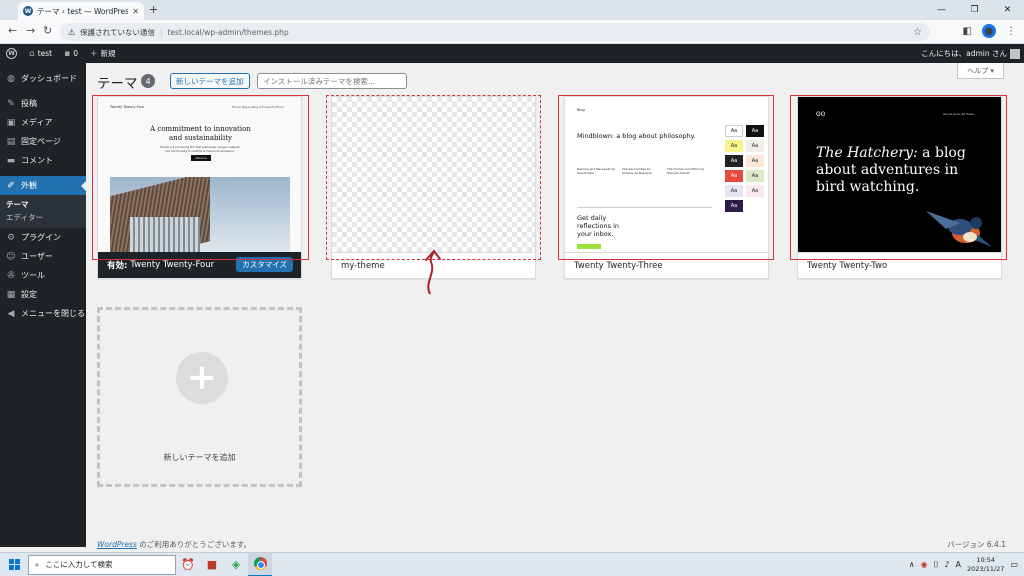  What do you see at coordinates (11, 103) in the screenshot?
I see `pin-icon: ✎` at bounding box center [11, 103].